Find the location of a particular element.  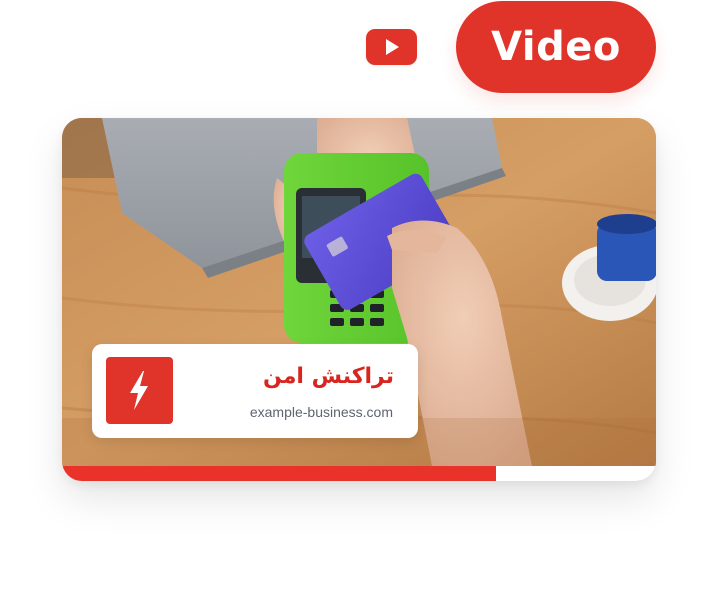

info-box: تراکنش امن example-business.com is located at coordinates (255, 391).